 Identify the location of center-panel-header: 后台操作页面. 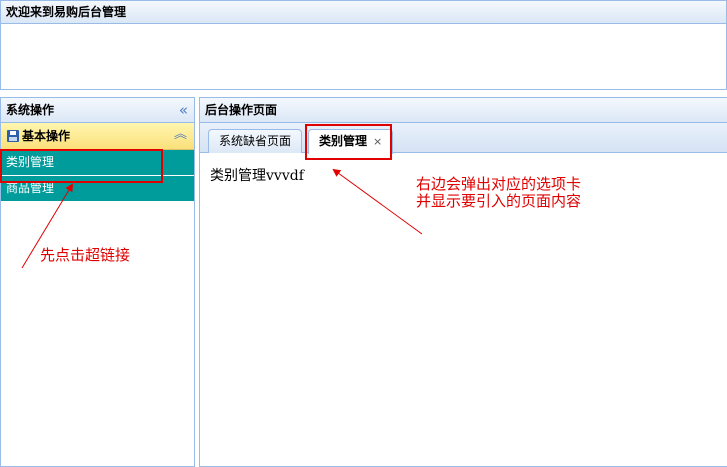
(463, 110).